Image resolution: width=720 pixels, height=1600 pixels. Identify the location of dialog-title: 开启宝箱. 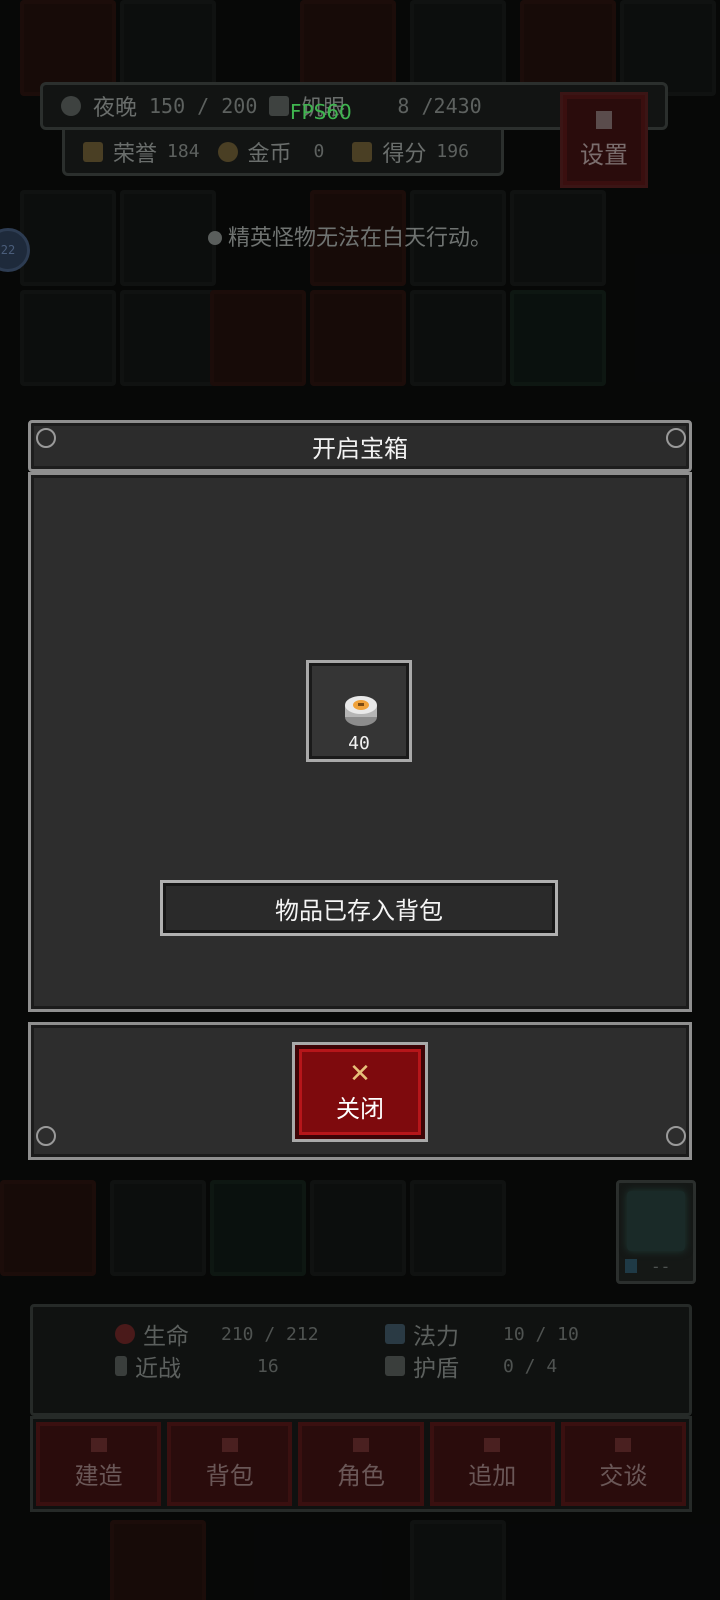
(360, 446).